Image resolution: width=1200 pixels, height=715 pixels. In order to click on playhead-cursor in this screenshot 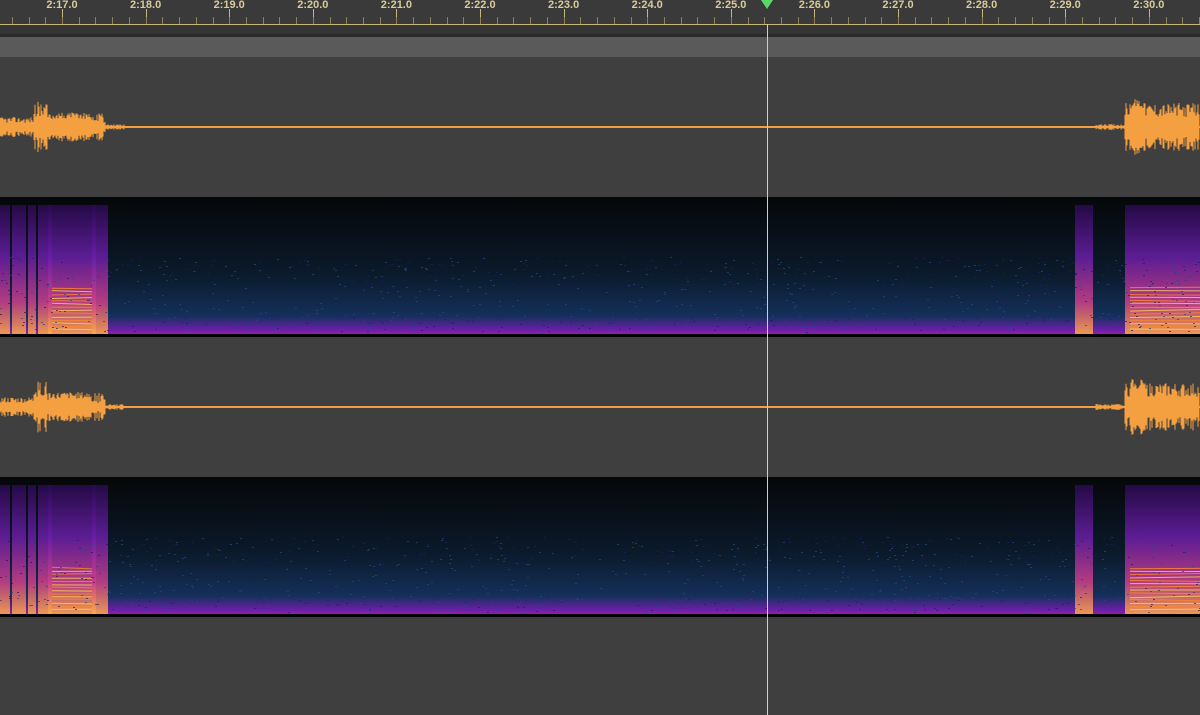, I will do `click(767, 369)`.